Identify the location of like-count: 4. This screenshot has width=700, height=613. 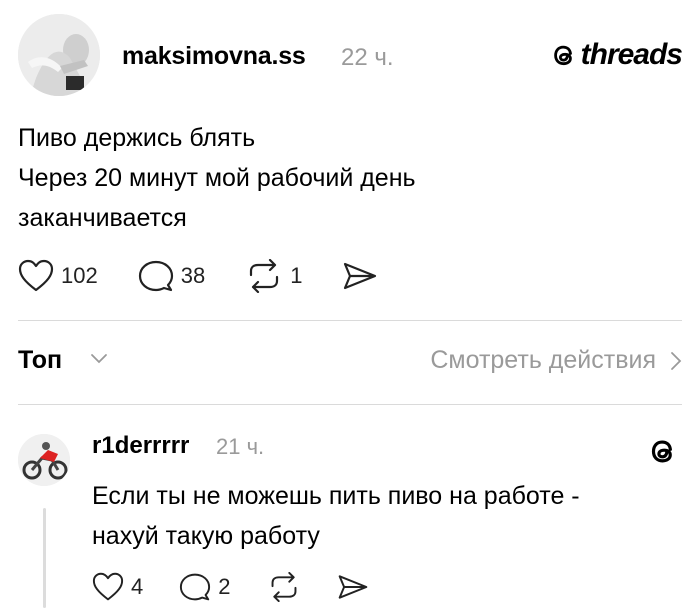
(137, 586).